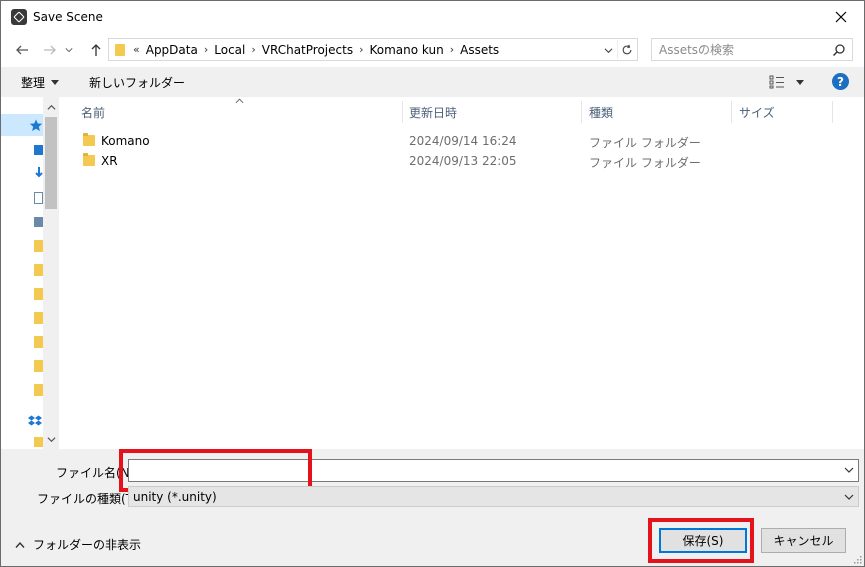  I want to click on filetype-label: ファイルの種類(T):, so click(89, 499).